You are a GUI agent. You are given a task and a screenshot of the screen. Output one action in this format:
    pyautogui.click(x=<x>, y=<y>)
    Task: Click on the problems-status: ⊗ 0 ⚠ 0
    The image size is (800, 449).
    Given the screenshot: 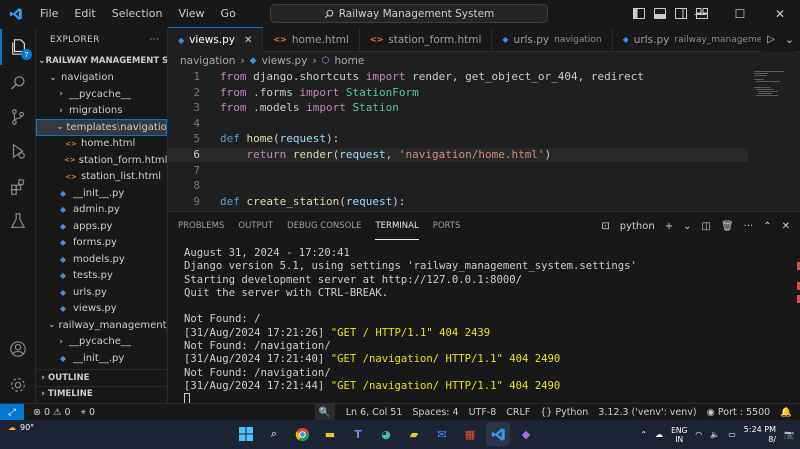 What is the action you would take?
    pyautogui.click(x=52, y=412)
    